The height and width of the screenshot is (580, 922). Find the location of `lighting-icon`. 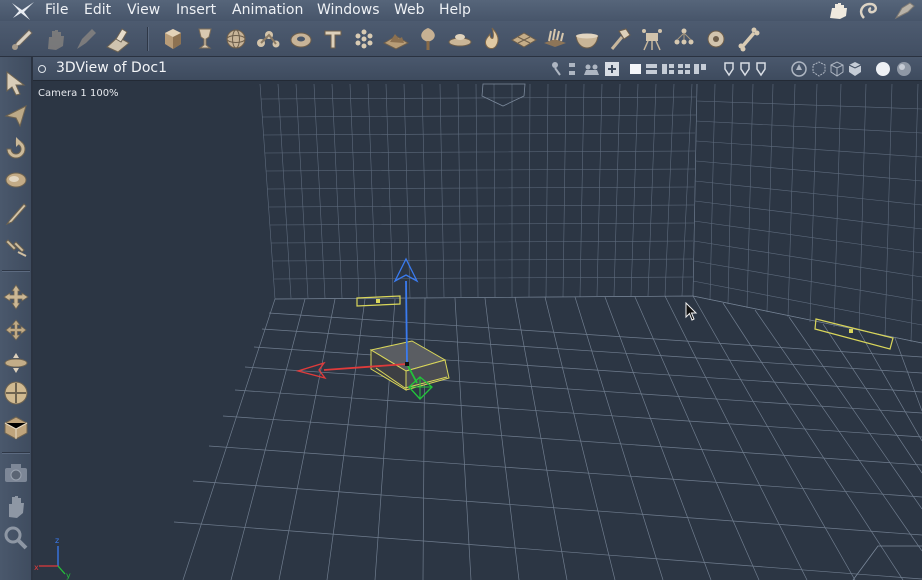

lighting-icon is located at coordinates (556, 69).